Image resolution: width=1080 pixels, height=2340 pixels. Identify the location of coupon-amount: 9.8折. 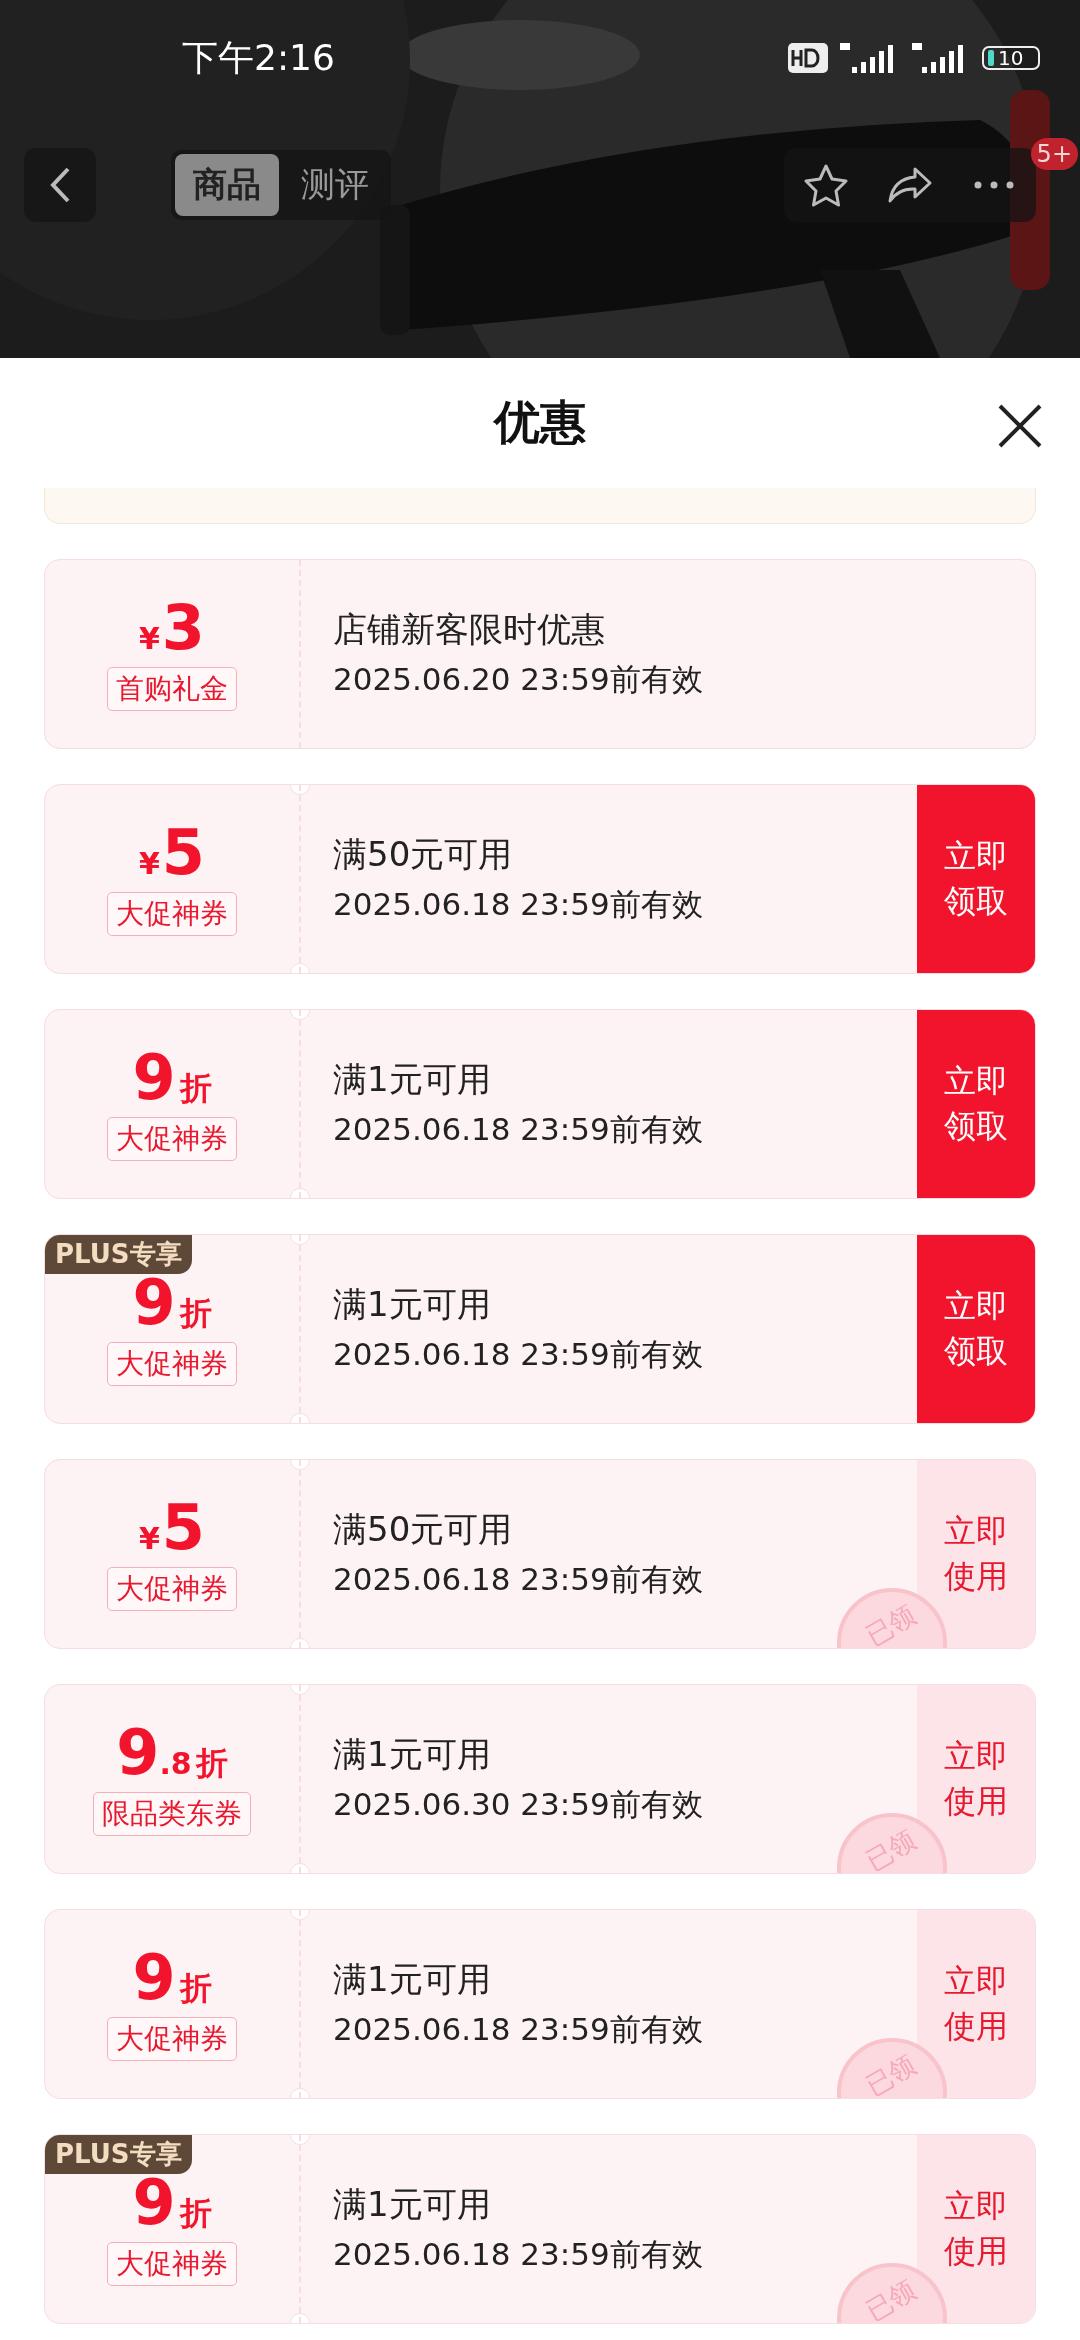
(172, 1753).